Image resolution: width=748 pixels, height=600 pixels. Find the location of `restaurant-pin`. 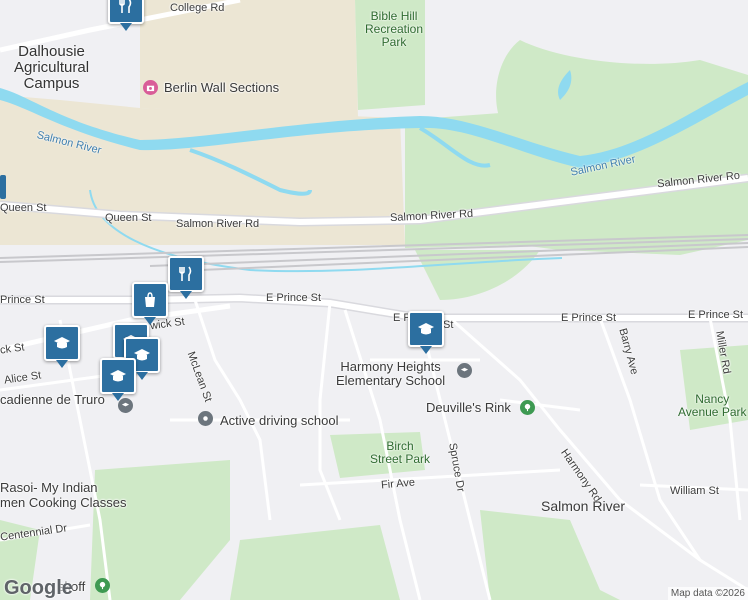

restaurant-pin is located at coordinates (186, 277).